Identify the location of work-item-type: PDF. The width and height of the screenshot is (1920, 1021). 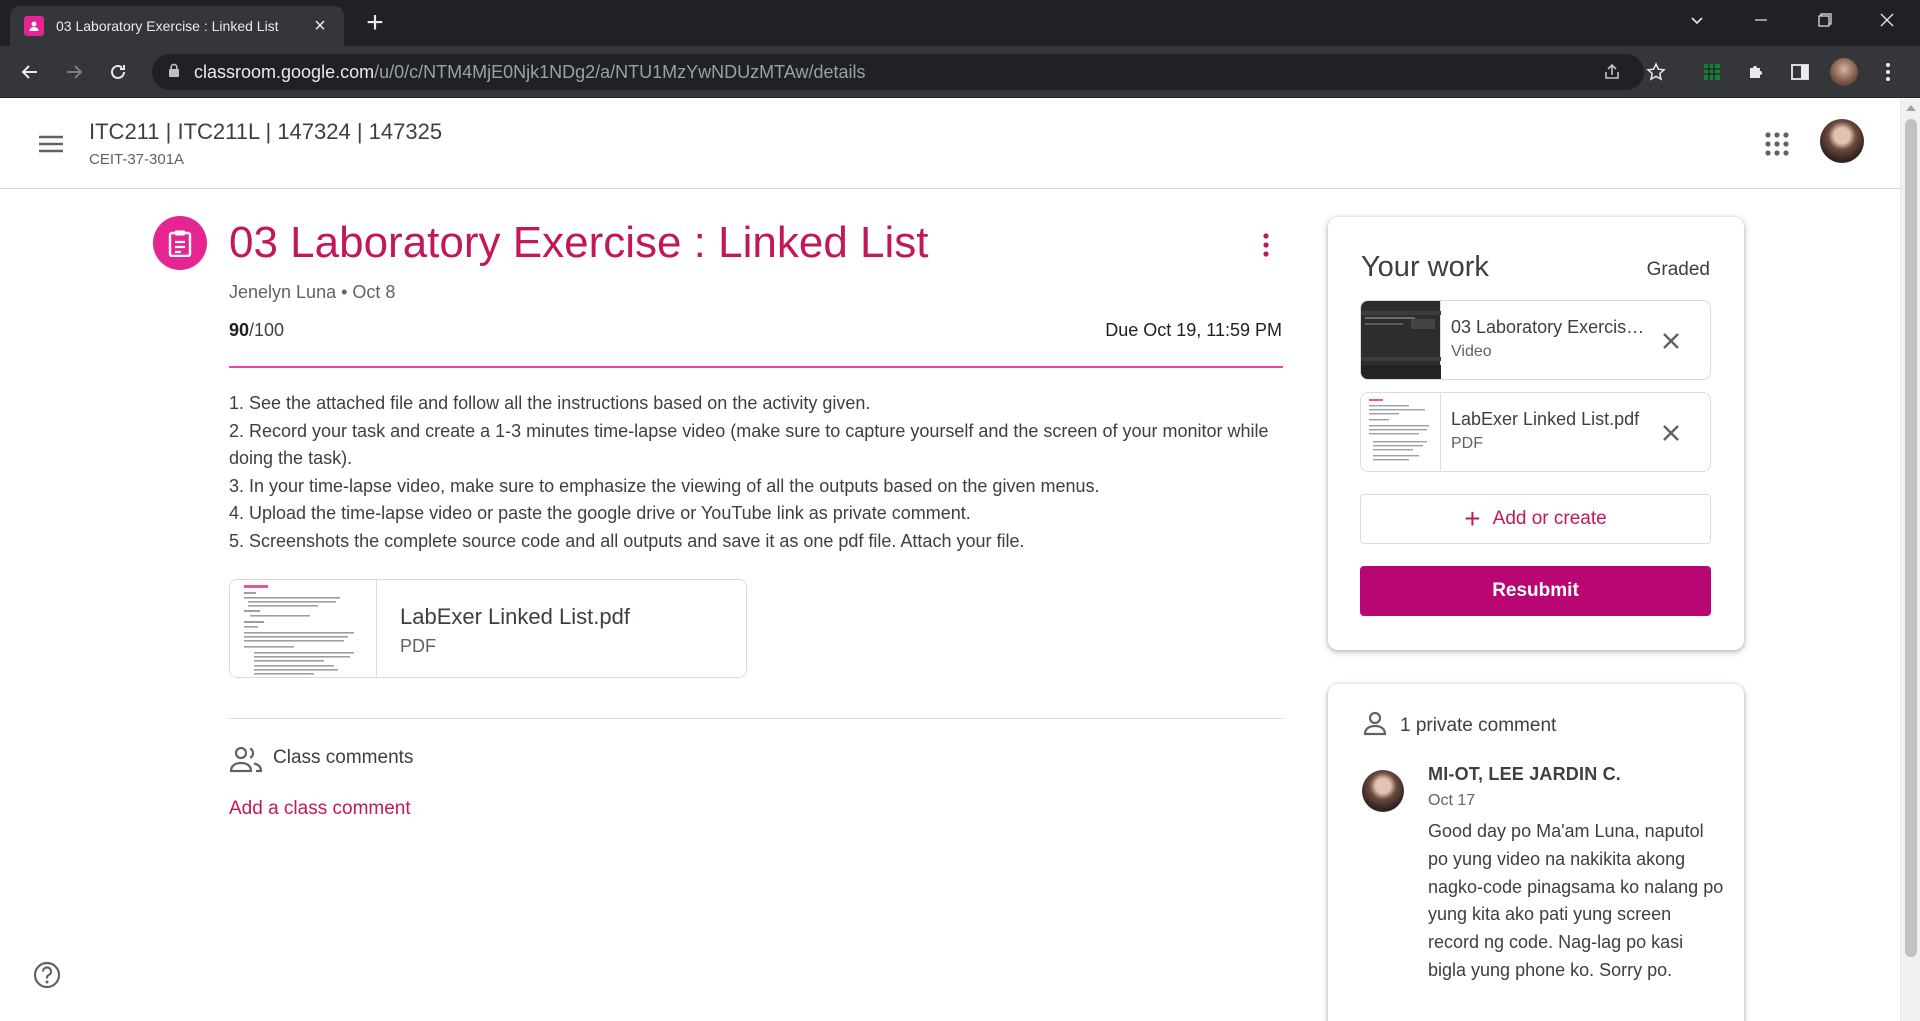
(1467, 443).